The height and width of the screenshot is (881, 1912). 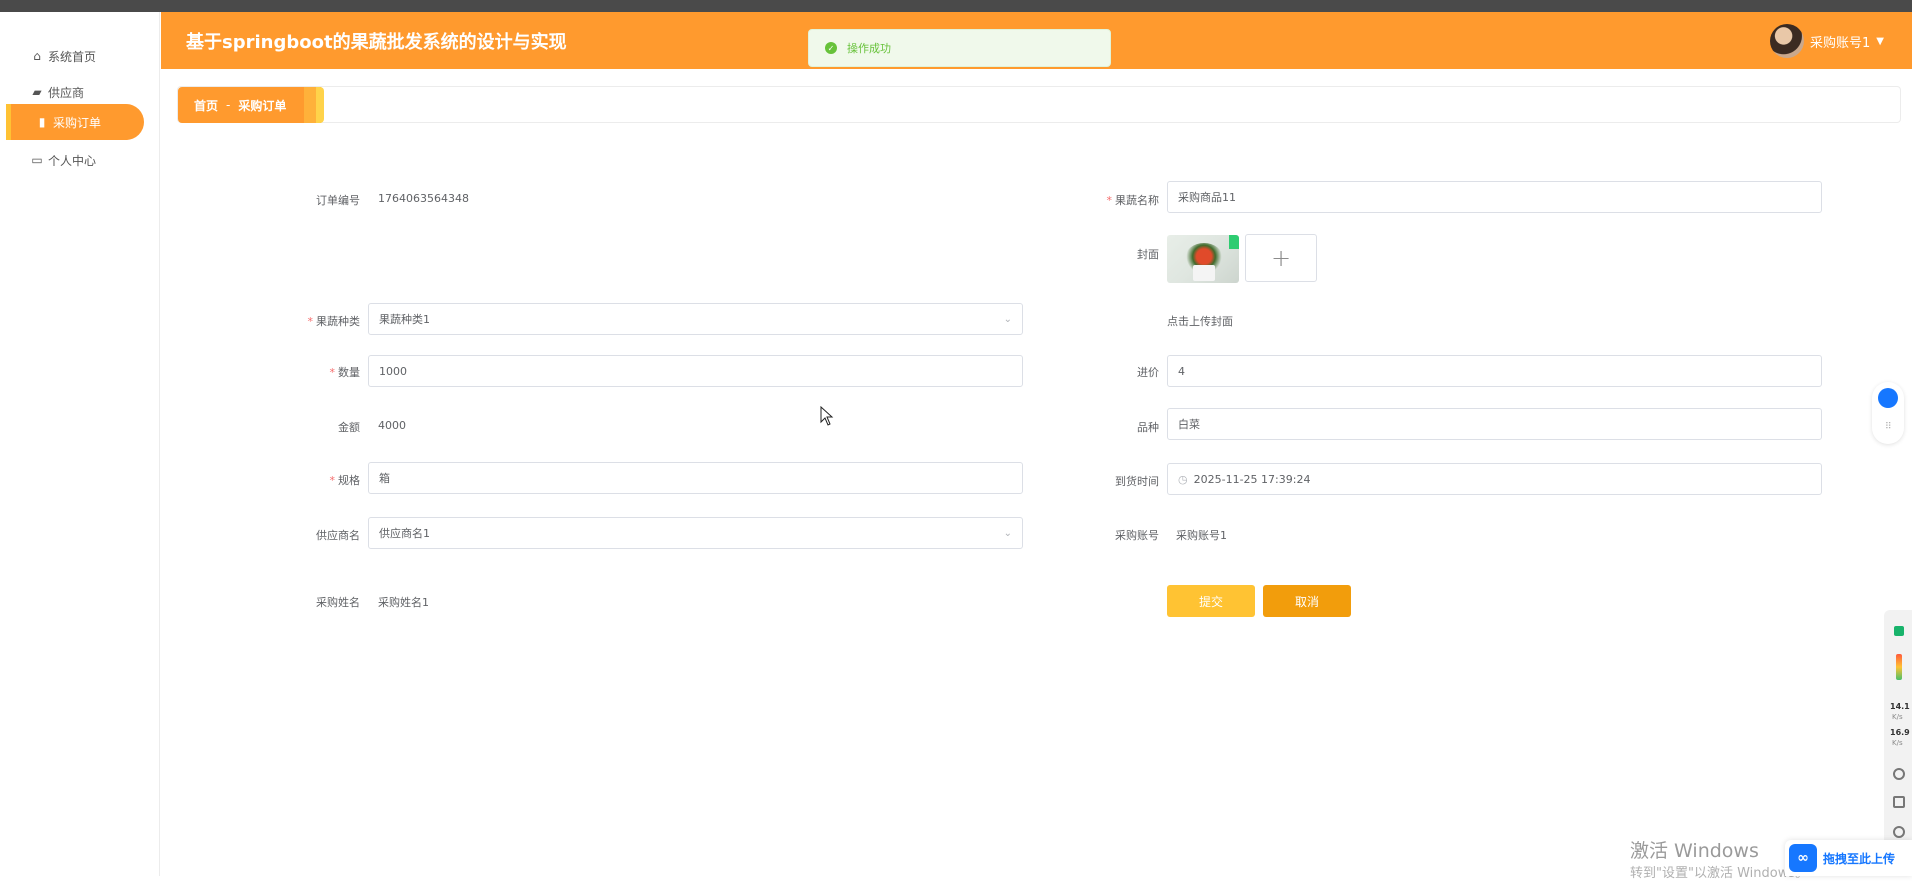 What do you see at coordinates (1719, 873) in the screenshot?
I see `windows-activation-hint: 转到"设置"以激活 Windows。` at bounding box center [1719, 873].